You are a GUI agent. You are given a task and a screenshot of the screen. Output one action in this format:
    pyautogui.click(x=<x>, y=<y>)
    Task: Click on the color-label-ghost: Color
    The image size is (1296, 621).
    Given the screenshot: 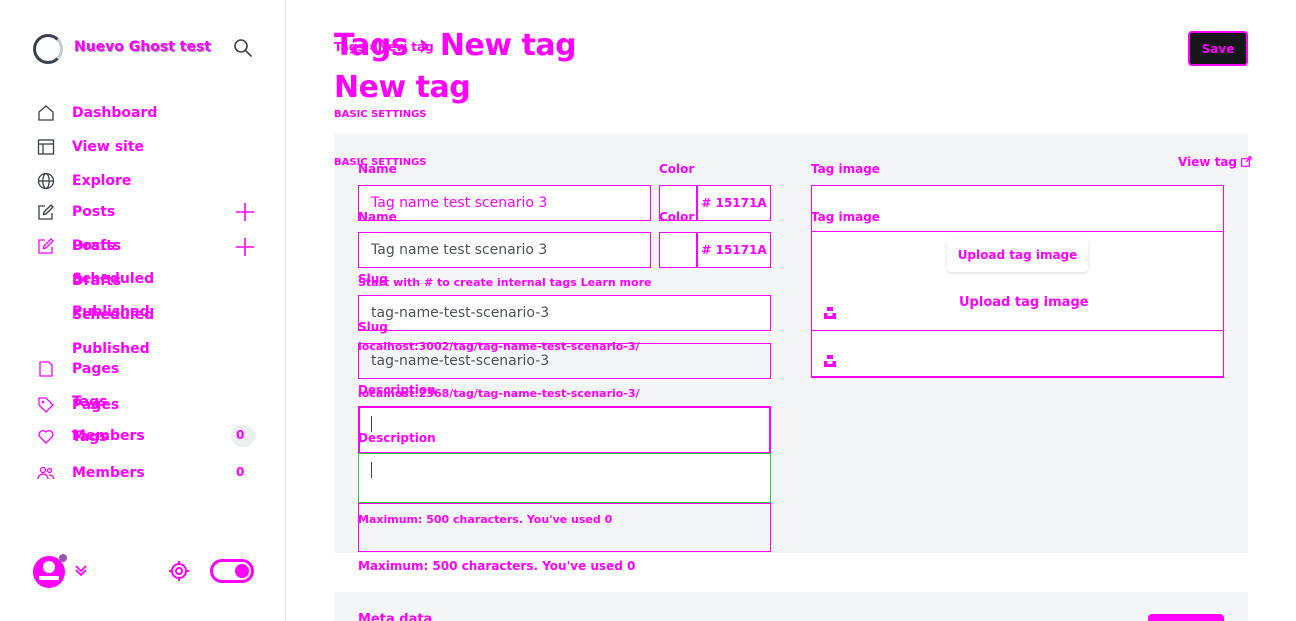 What is the action you would take?
    pyautogui.click(x=677, y=217)
    